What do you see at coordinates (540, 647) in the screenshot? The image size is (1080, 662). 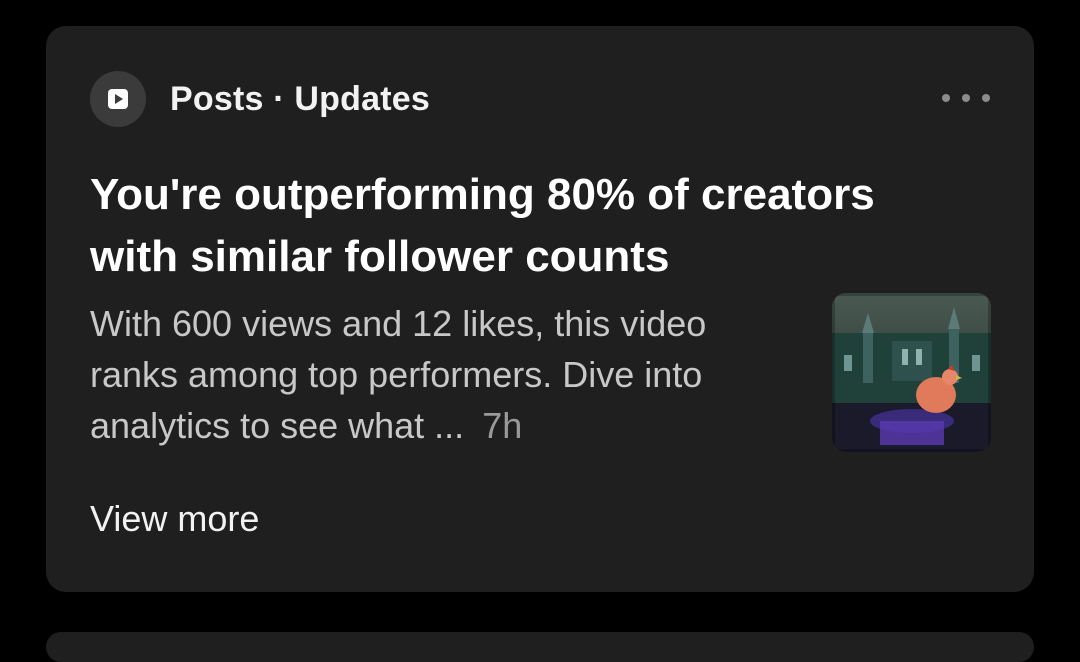 I see `next-notification-card` at bounding box center [540, 647].